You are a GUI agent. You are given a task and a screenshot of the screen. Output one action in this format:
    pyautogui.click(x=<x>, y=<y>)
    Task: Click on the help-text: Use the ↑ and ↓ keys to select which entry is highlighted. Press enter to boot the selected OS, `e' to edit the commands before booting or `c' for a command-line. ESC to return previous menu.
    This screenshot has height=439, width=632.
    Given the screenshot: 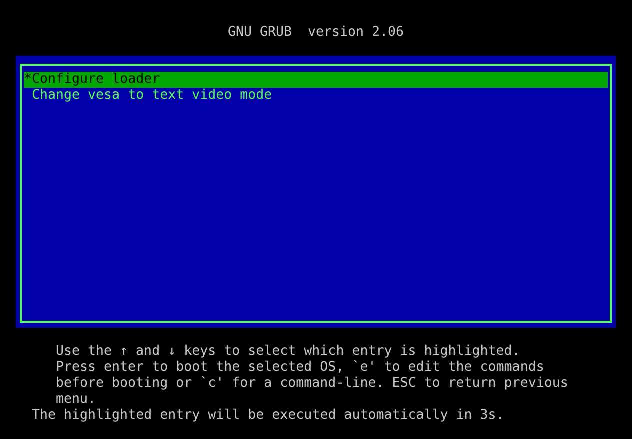 What is the action you would take?
    pyautogui.click(x=312, y=376)
    